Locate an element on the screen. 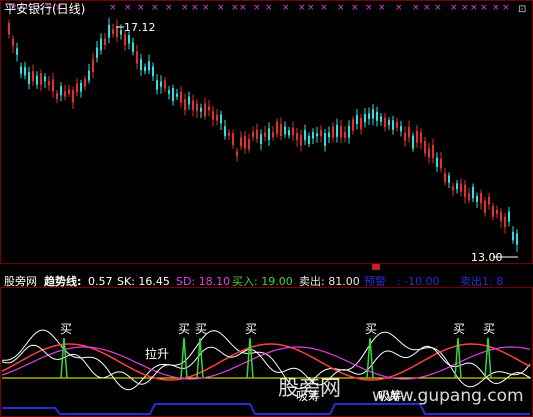 This screenshot has height=417, width=533. buy-in-value: 买入: 19.00 is located at coordinates (262, 281).